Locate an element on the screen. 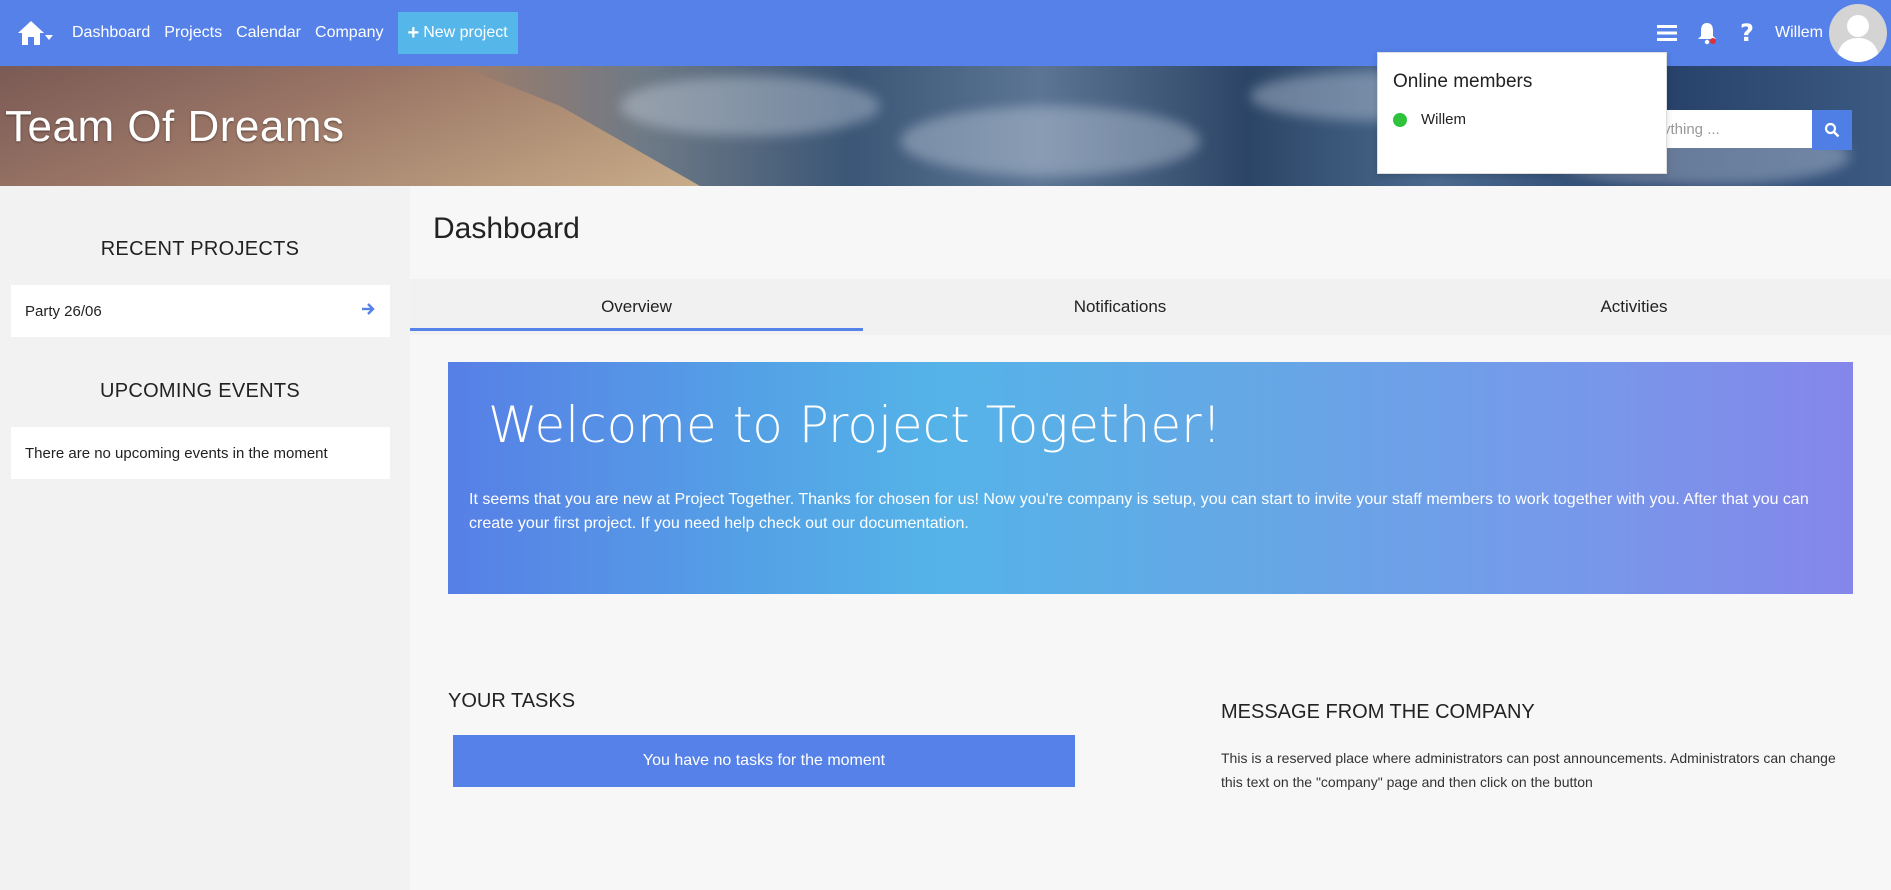 This screenshot has height=890, width=1891. nav-company: Company is located at coordinates (349, 33).